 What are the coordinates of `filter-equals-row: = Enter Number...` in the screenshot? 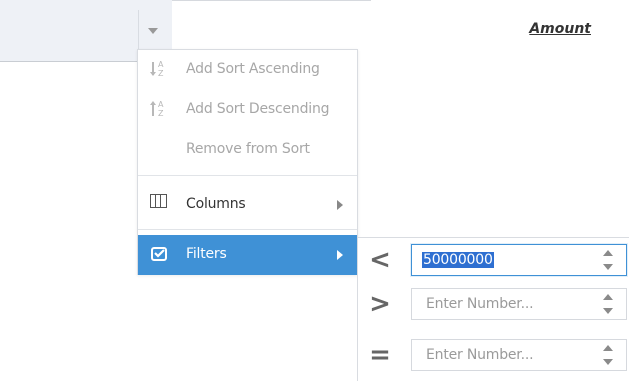 It's located at (493, 355).